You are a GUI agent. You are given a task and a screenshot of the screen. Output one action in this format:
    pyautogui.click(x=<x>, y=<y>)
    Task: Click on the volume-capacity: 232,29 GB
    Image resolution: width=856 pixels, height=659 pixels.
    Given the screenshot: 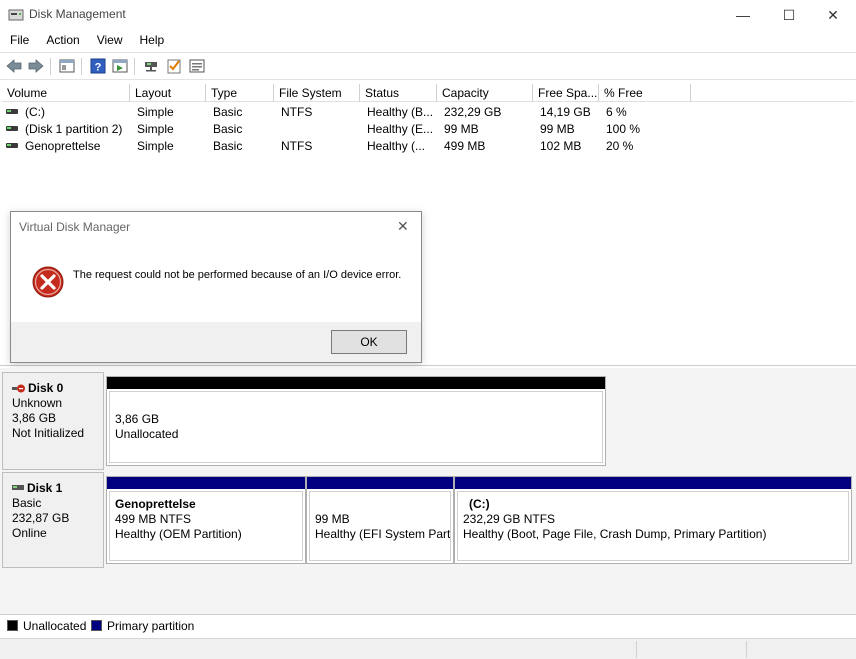 What is the action you would take?
    pyautogui.click(x=473, y=112)
    